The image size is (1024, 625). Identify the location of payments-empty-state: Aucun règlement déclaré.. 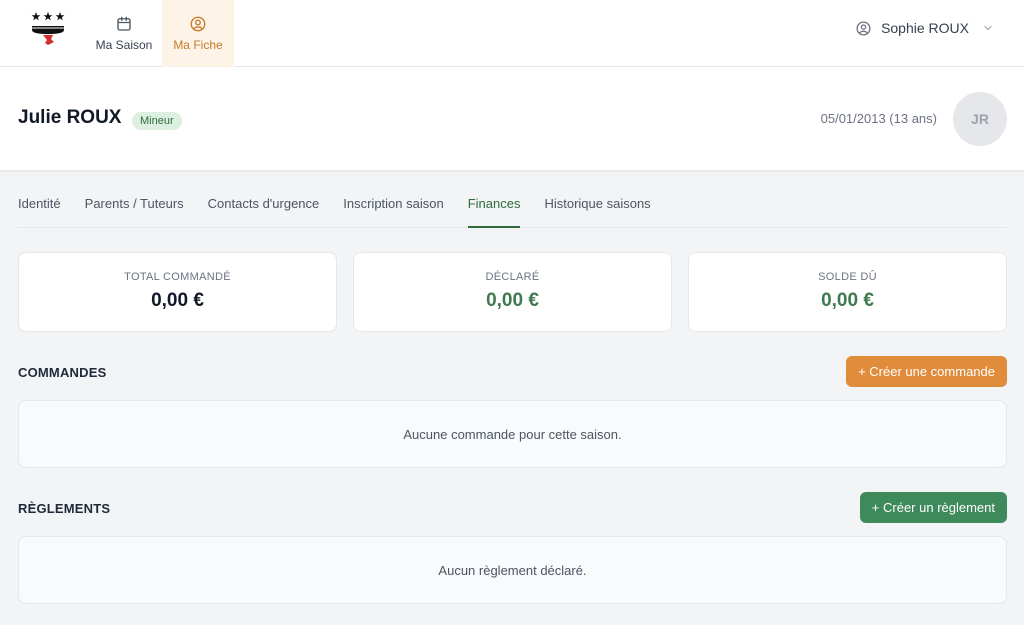
(512, 570).